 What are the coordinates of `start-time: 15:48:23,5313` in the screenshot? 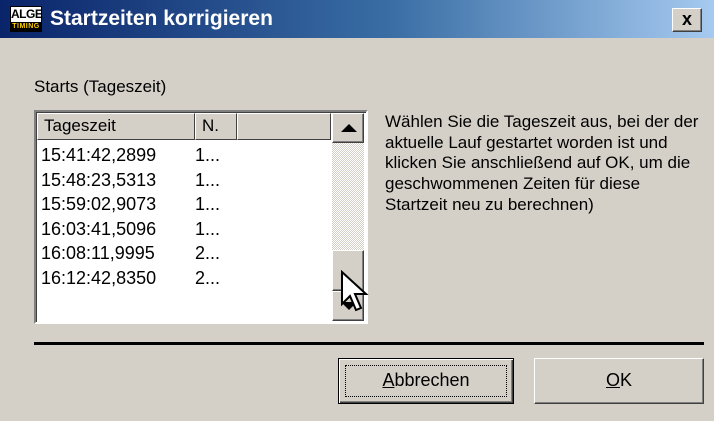 It's located at (99, 179).